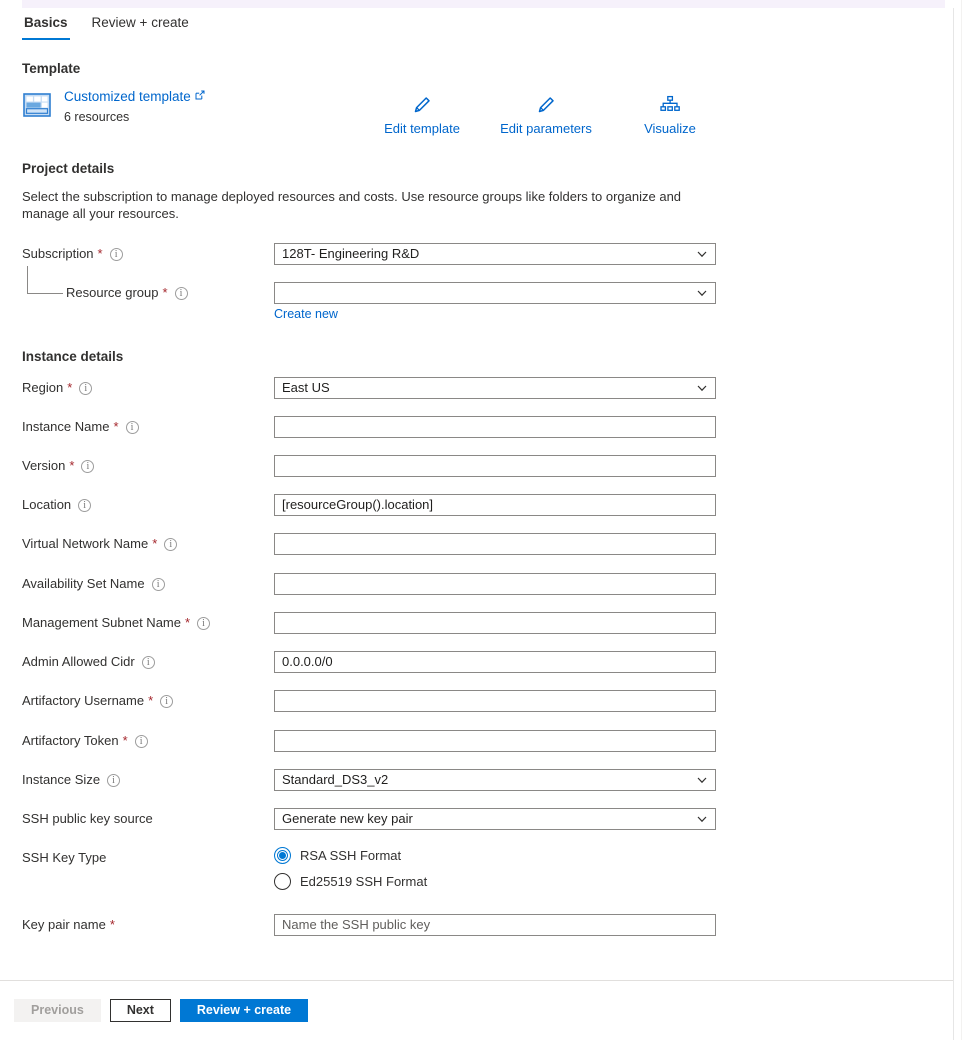 This screenshot has height=1040, width=962. Describe the element at coordinates (670, 115) in the screenshot. I see `visualize-action: Visualize` at that location.